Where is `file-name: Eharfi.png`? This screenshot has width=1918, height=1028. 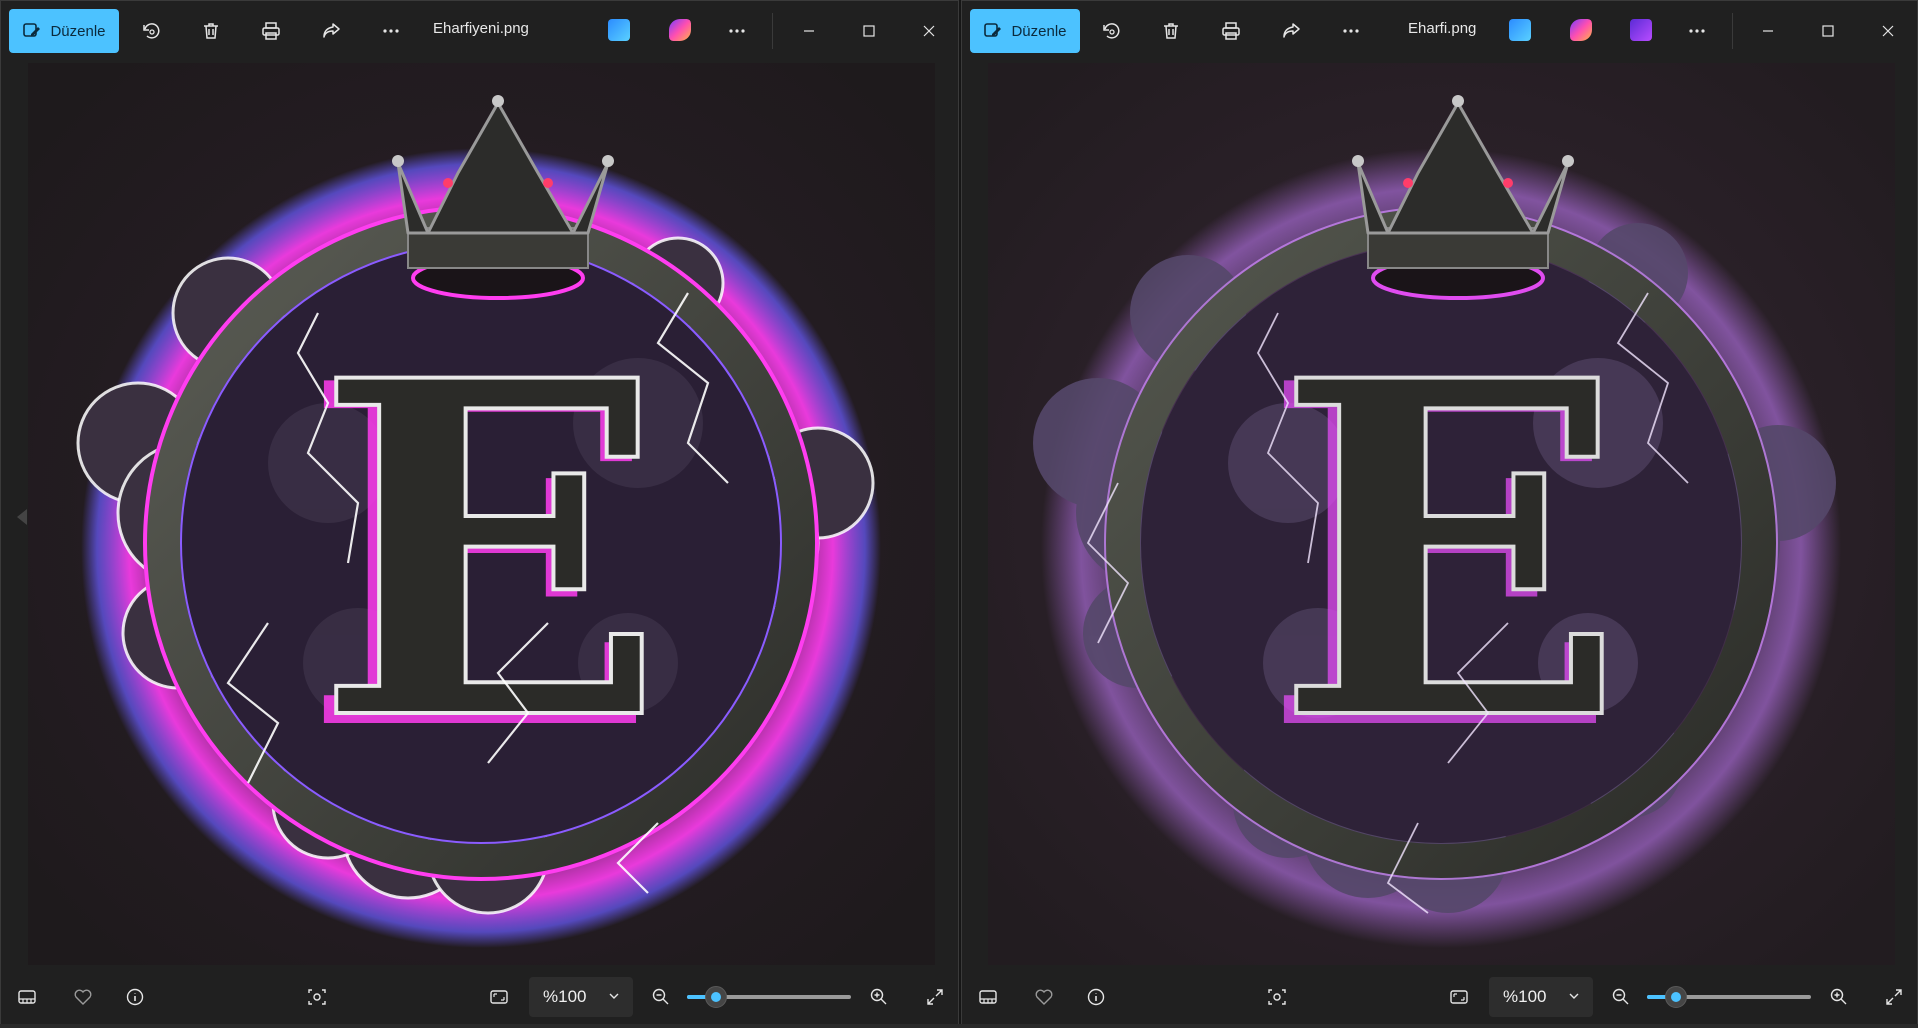
file-name: Eharfi.png is located at coordinates (1442, 28).